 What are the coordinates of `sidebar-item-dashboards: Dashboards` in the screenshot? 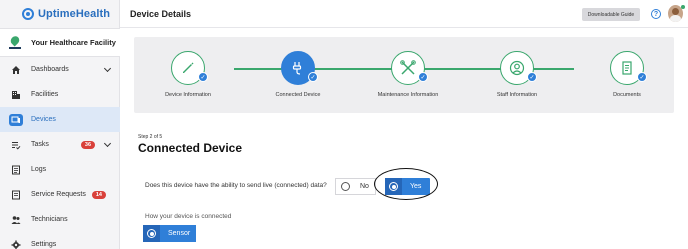 It's located at (60, 69).